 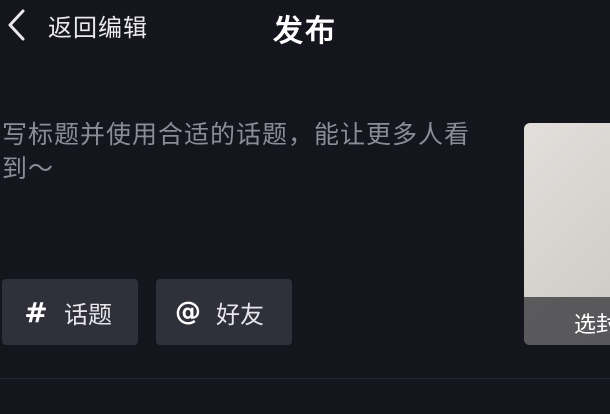 I want to click on topic-button: # 话题, so click(x=70, y=312).